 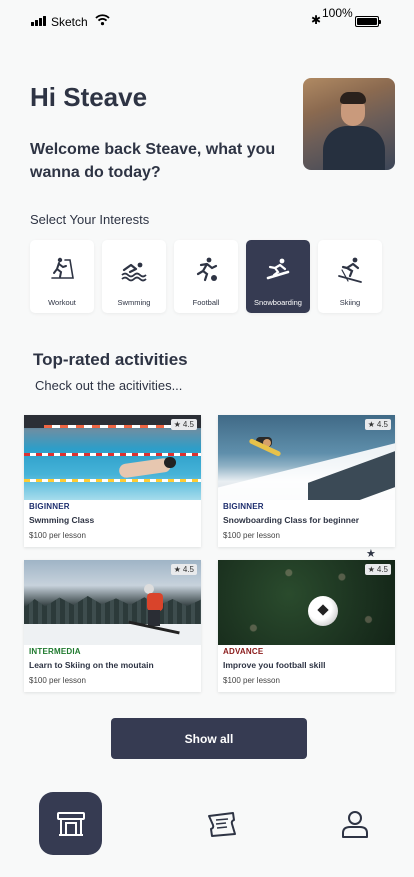 What do you see at coordinates (62, 302) in the screenshot?
I see `interest-label: Workout` at bounding box center [62, 302].